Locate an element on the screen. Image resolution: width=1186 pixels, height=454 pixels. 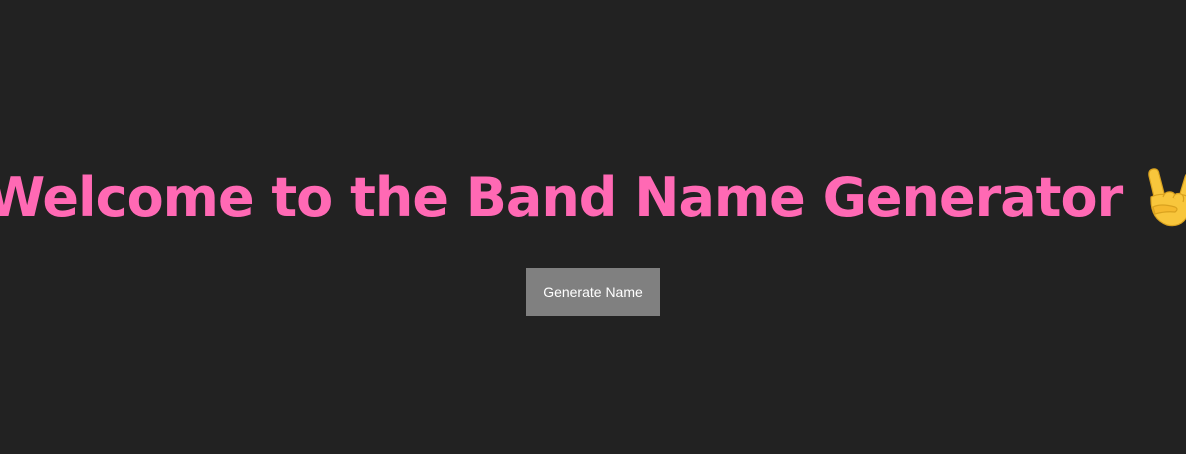
rock-on-hand-icon is located at coordinates (1163, 198).